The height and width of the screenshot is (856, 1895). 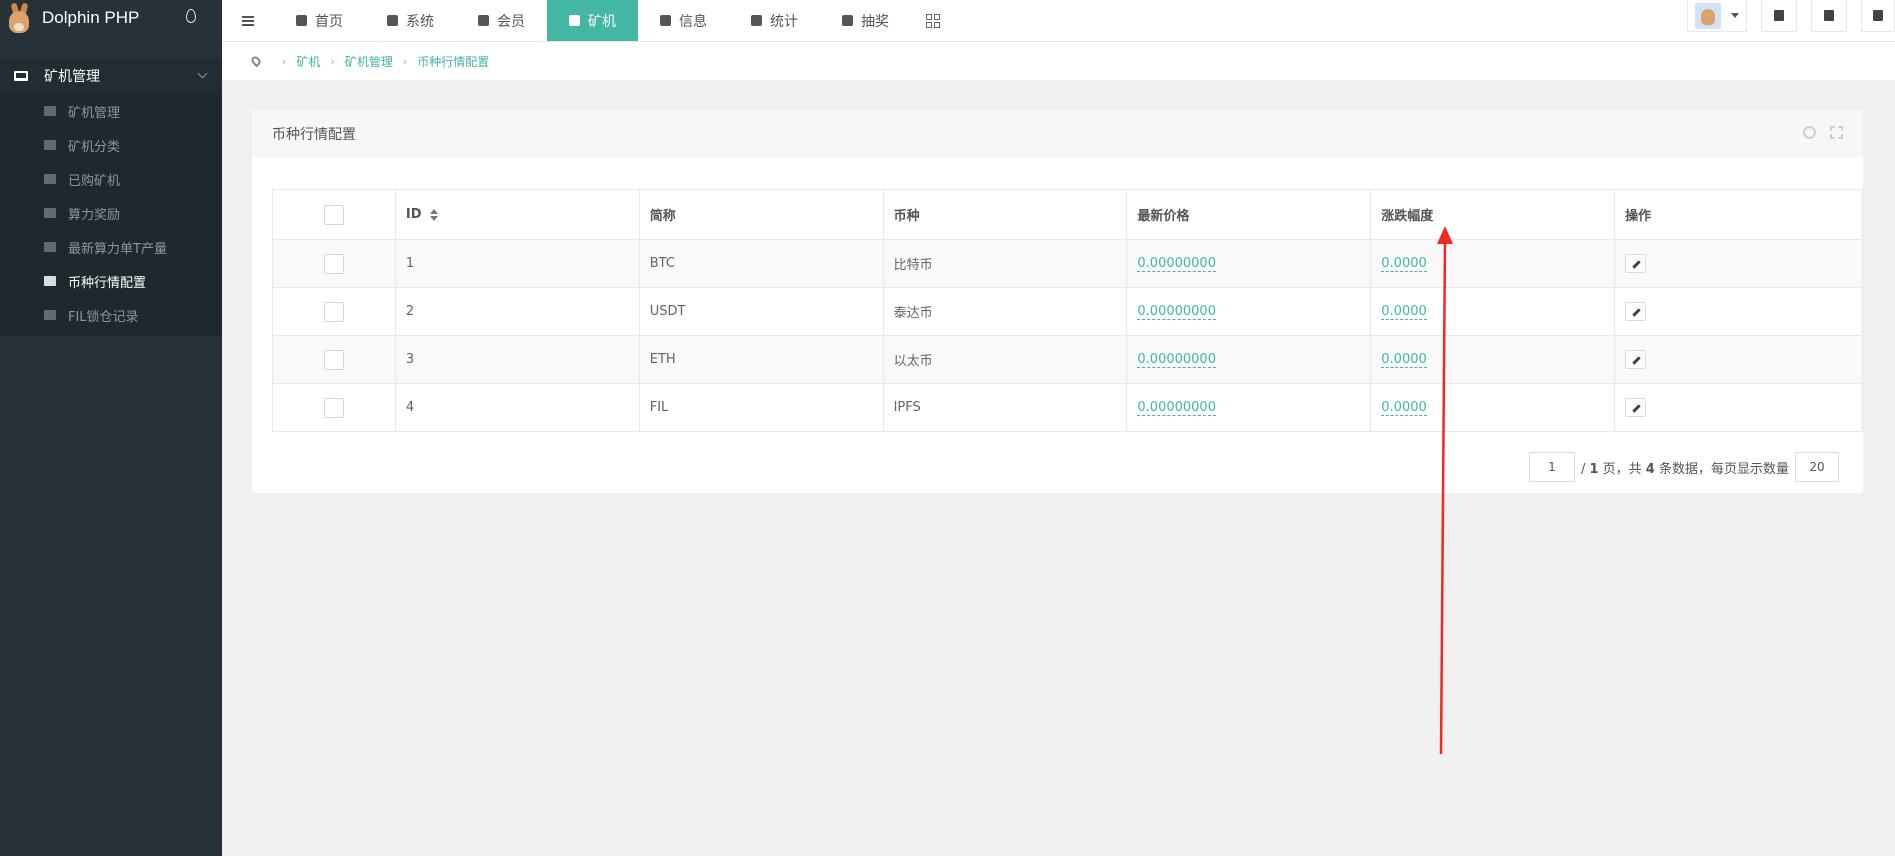 I want to click on cell-coin: 比特币, so click(x=1005, y=263).